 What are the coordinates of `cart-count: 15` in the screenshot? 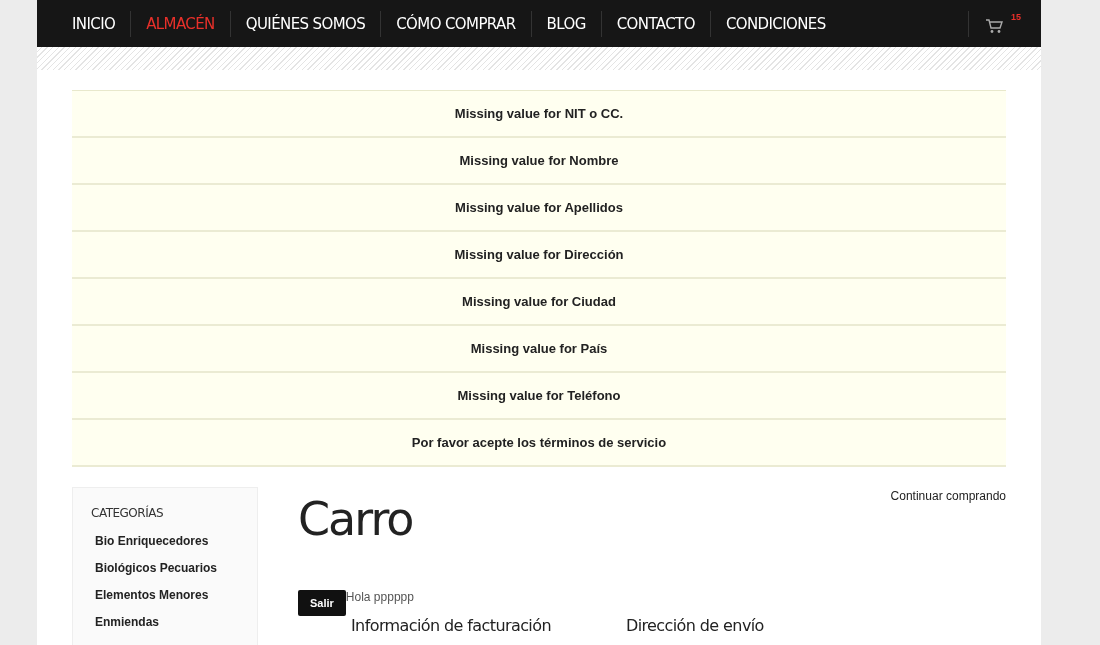 It's located at (1016, 17).